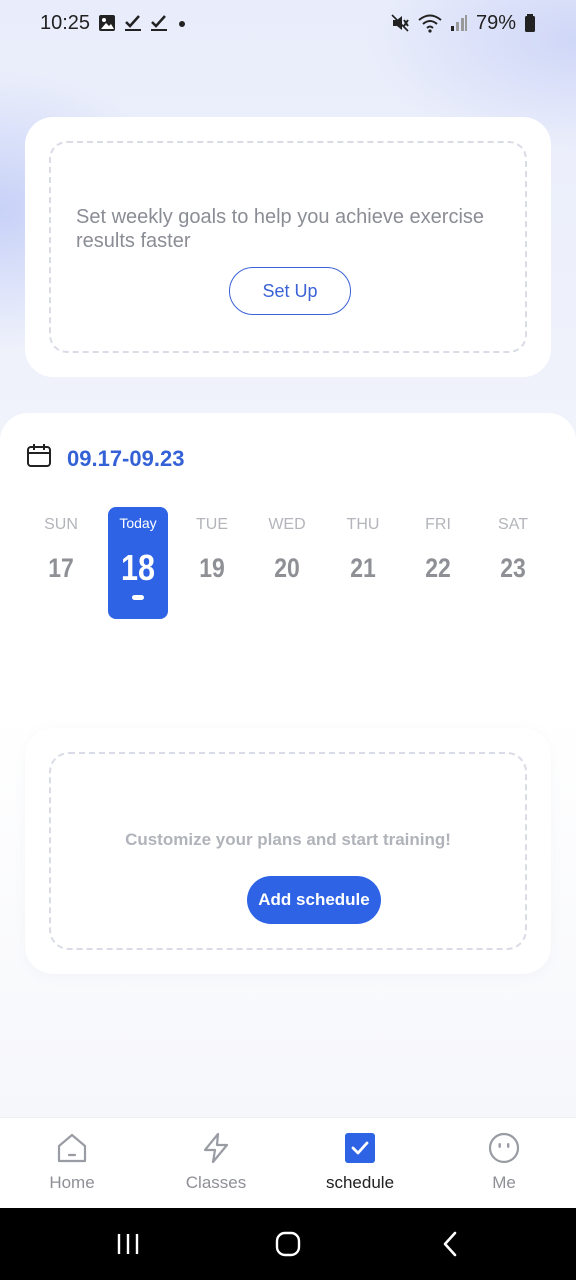 The image size is (576, 1280). What do you see at coordinates (360, 1182) in the screenshot?
I see `nav-label: schedule` at bounding box center [360, 1182].